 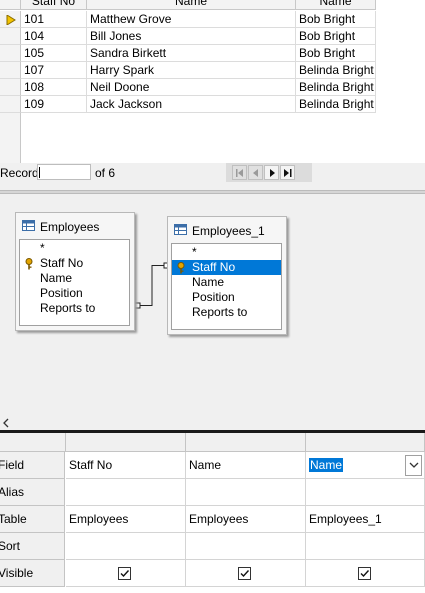 What do you see at coordinates (365, 519) in the screenshot?
I see `criteria-table-cell: Employees_1` at bounding box center [365, 519].